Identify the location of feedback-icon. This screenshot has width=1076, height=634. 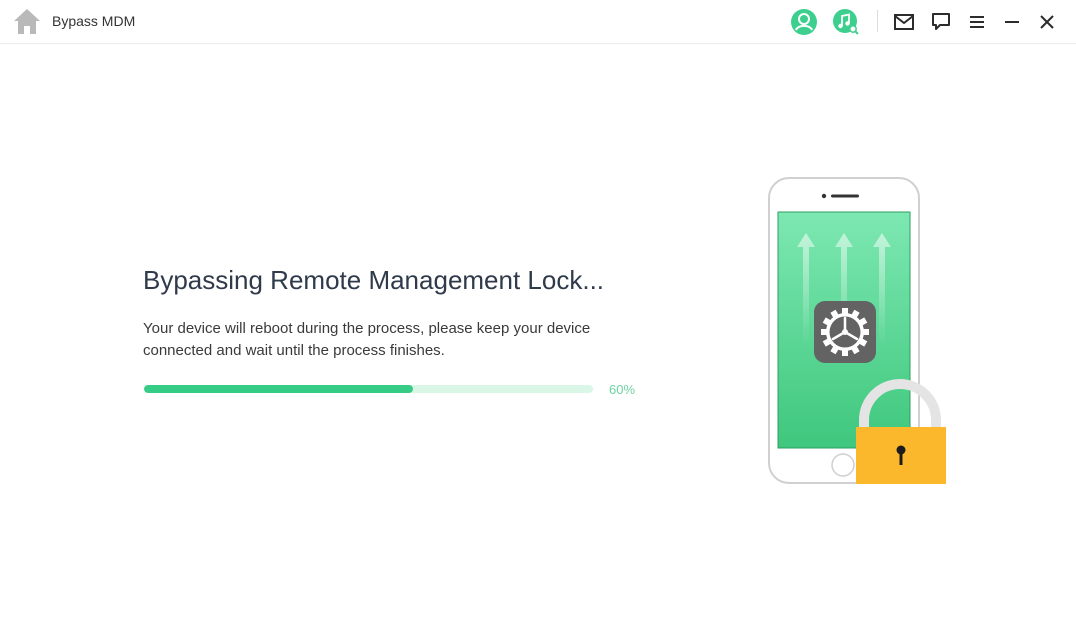
(941, 22).